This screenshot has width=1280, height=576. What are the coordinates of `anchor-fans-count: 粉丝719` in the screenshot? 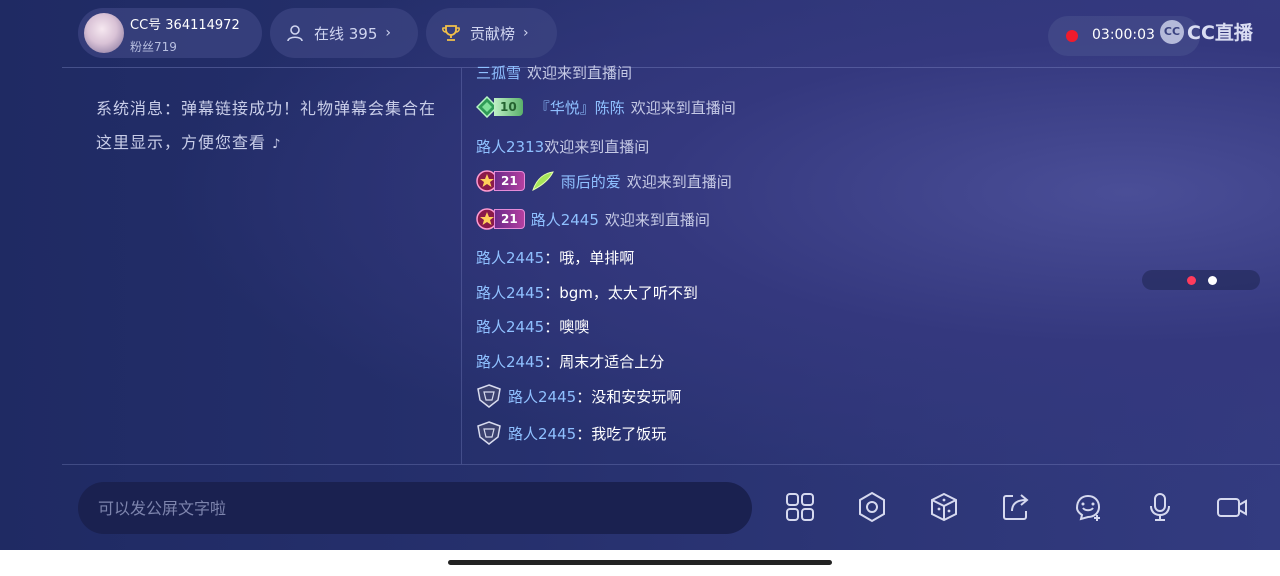 It's located at (153, 47).